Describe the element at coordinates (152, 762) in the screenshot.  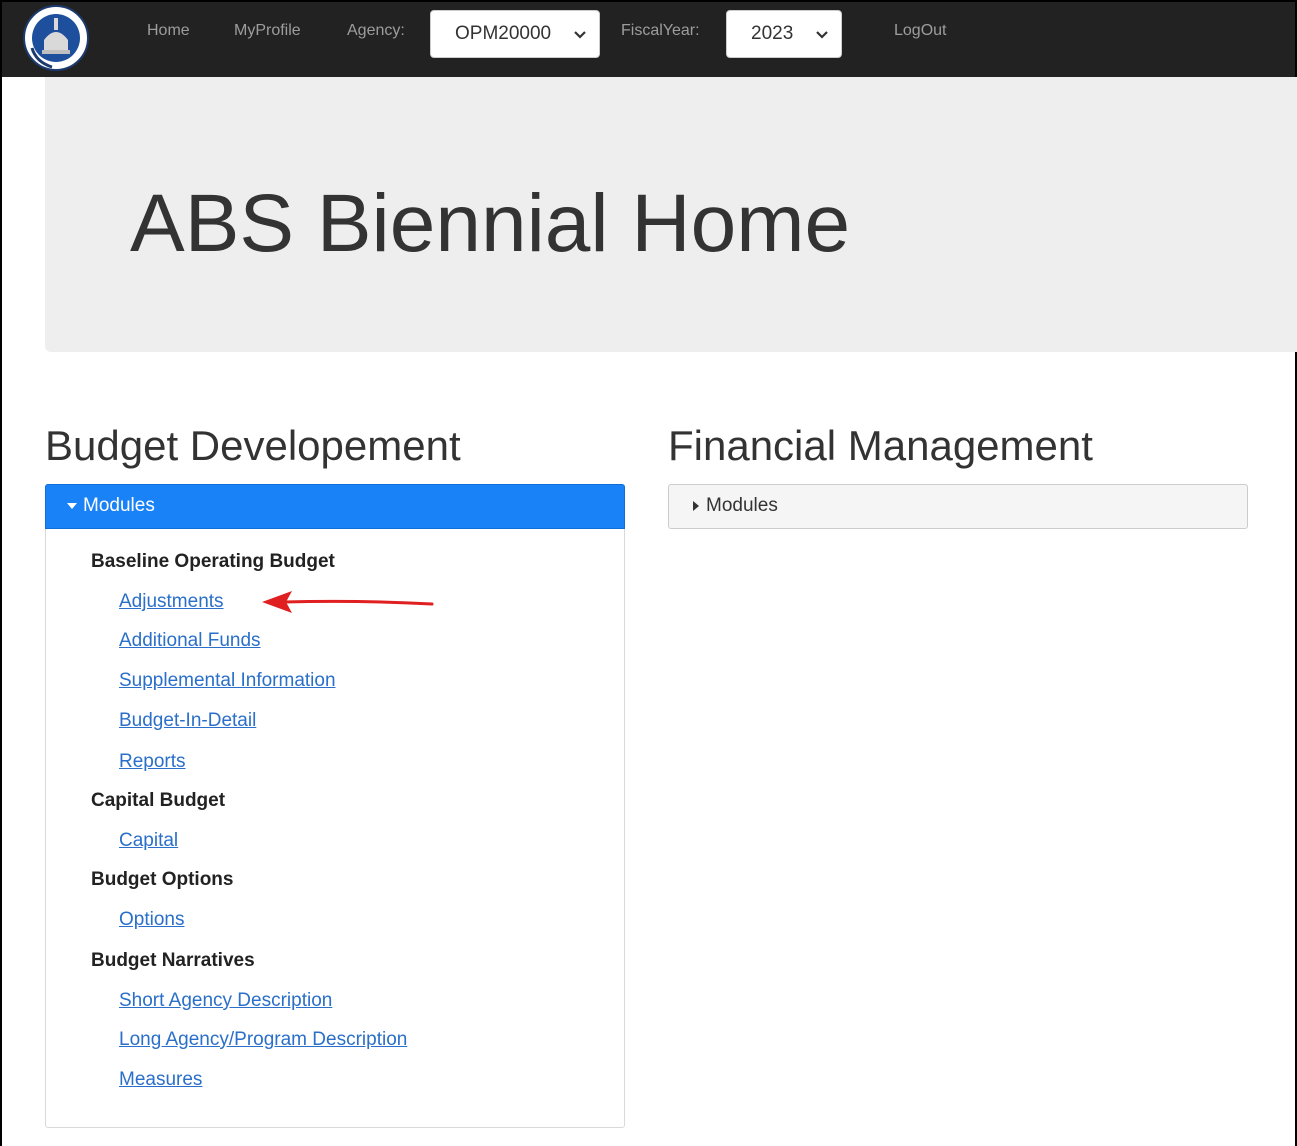
I see `link-reports: Reports` at that location.